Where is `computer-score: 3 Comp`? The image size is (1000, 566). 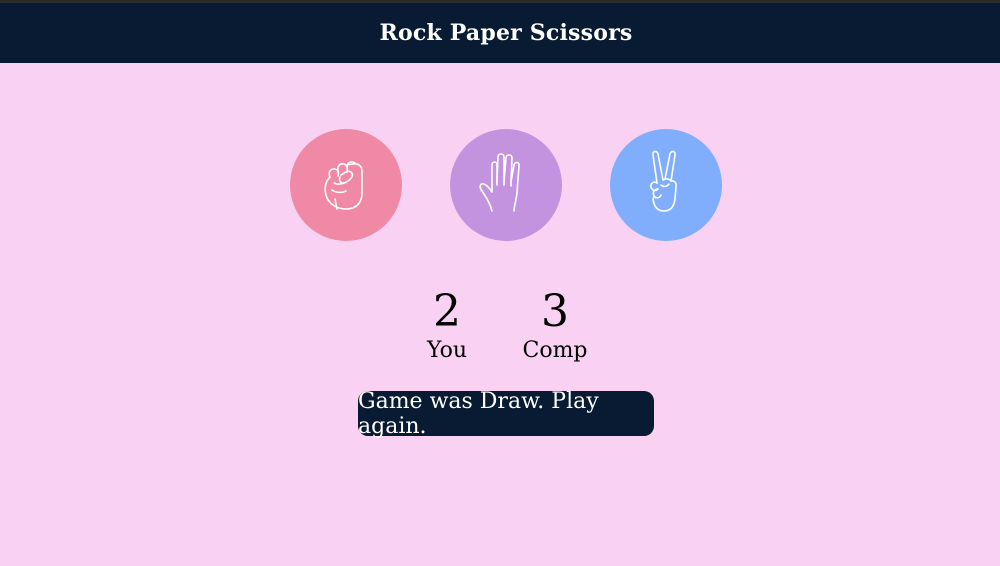 computer-score: 3 Comp is located at coordinates (555, 326).